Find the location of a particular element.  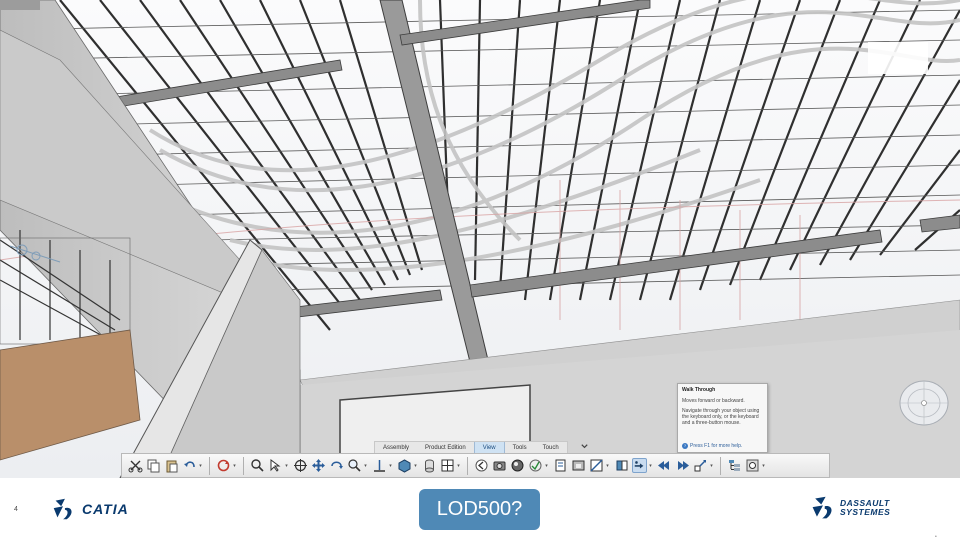

undo-icon is located at coordinates (189, 465).